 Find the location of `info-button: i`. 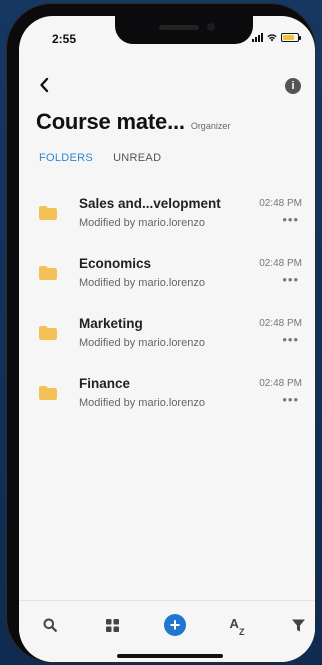

info-button: i is located at coordinates (293, 86).